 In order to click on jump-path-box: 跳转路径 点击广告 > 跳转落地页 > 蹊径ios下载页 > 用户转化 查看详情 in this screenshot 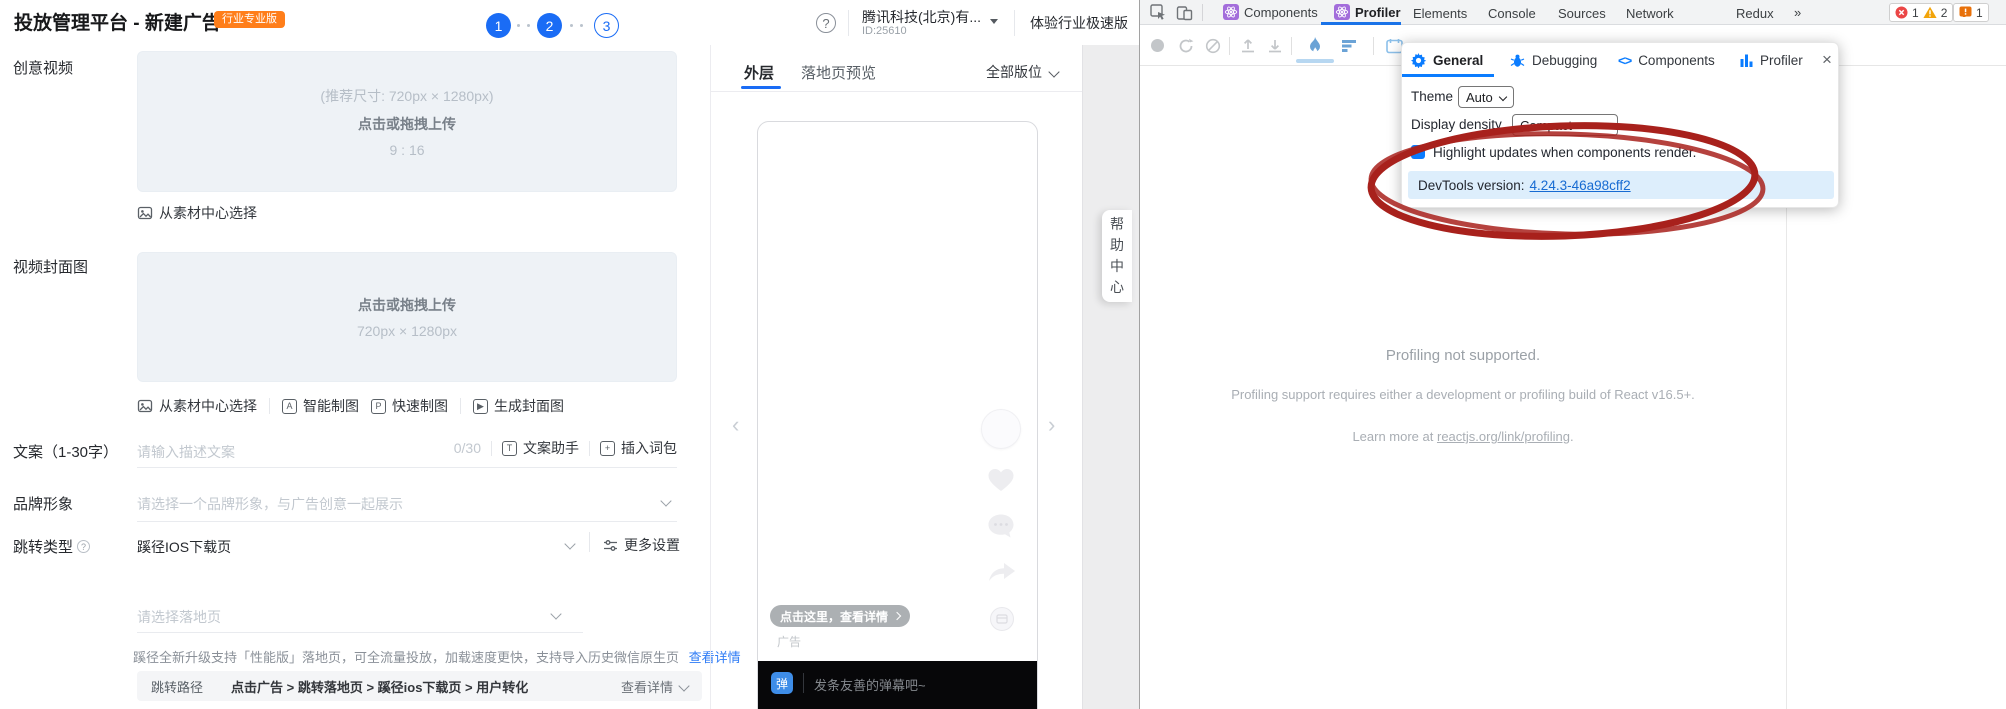, I will do `click(419, 686)`.